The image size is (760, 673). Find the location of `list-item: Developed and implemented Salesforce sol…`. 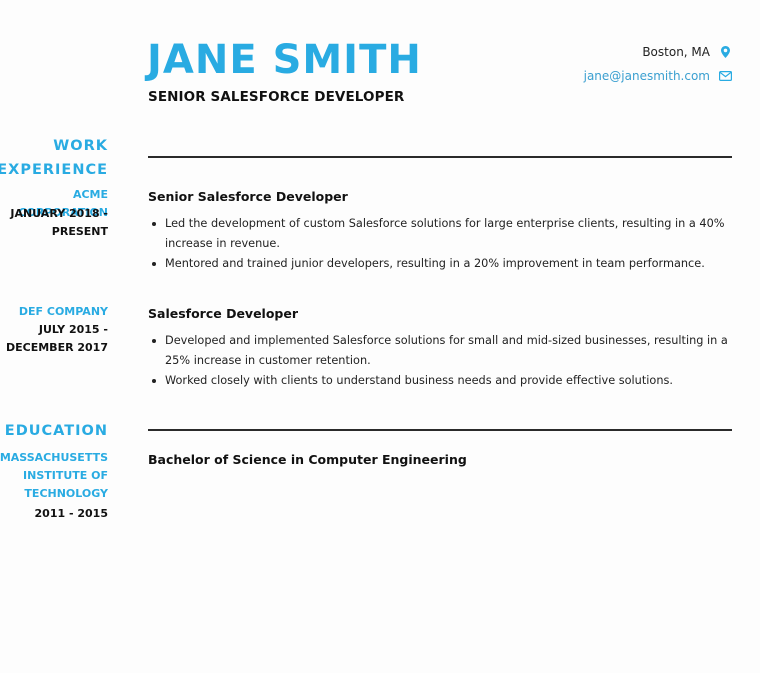

list-item: Developed and implemented Salesforce sol… is located at coordinates (440, 350).